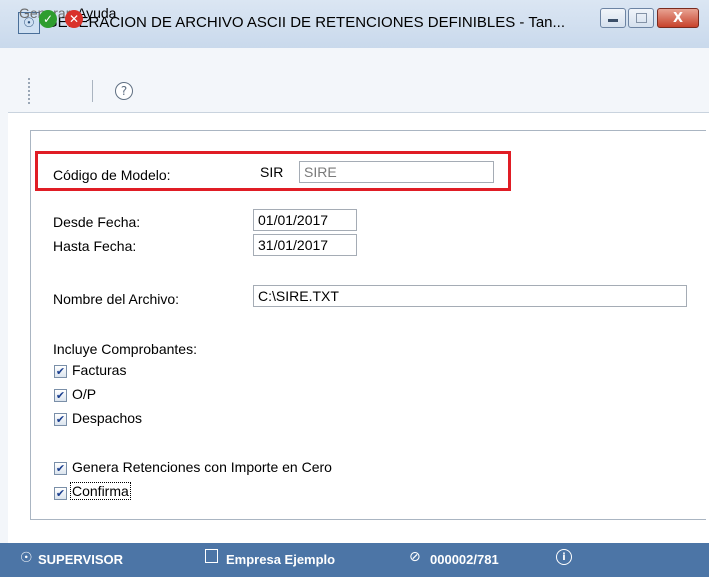  I want to click on despachos-checkbox: ✔, so click(60, 419).